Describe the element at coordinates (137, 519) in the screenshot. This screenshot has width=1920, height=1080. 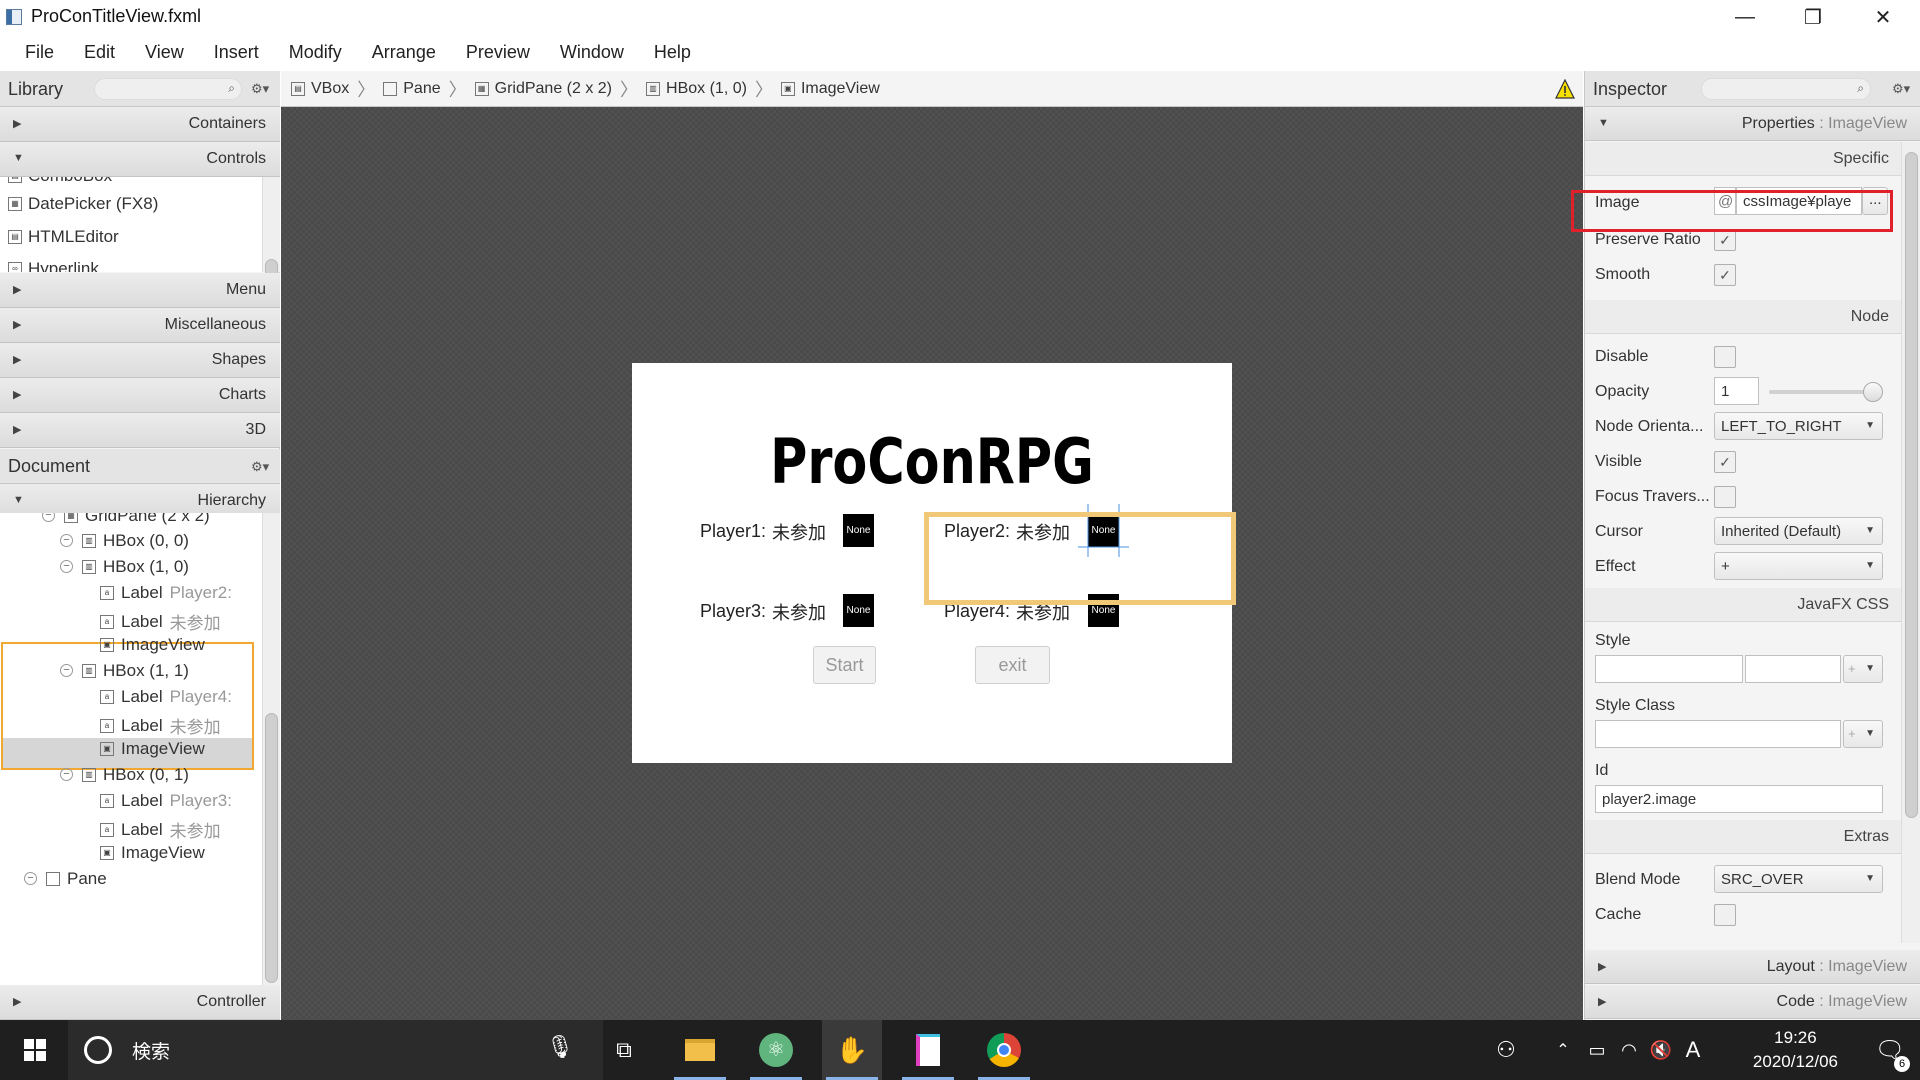
I see `tree-node-gridpane: ▦ GridPane (2 x 2)` at that location.